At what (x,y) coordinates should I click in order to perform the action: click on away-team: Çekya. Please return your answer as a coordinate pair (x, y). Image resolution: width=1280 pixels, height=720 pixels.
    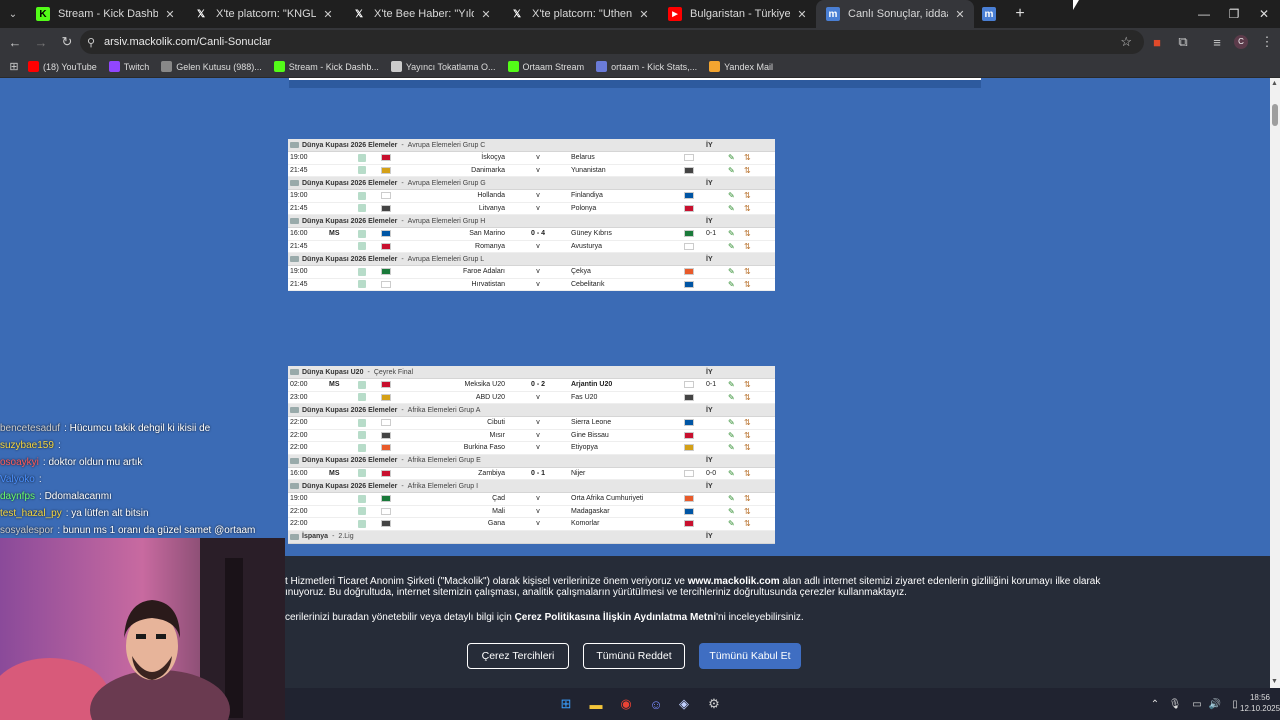
    Looking at the image, I should click on (581, 271).